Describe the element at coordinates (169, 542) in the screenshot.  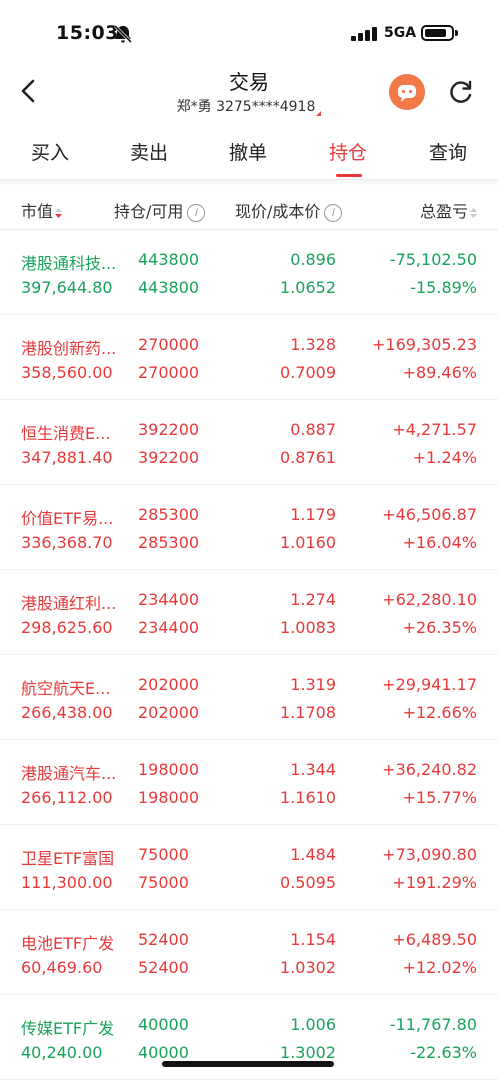
I see `holding-available: 285300` at that location.